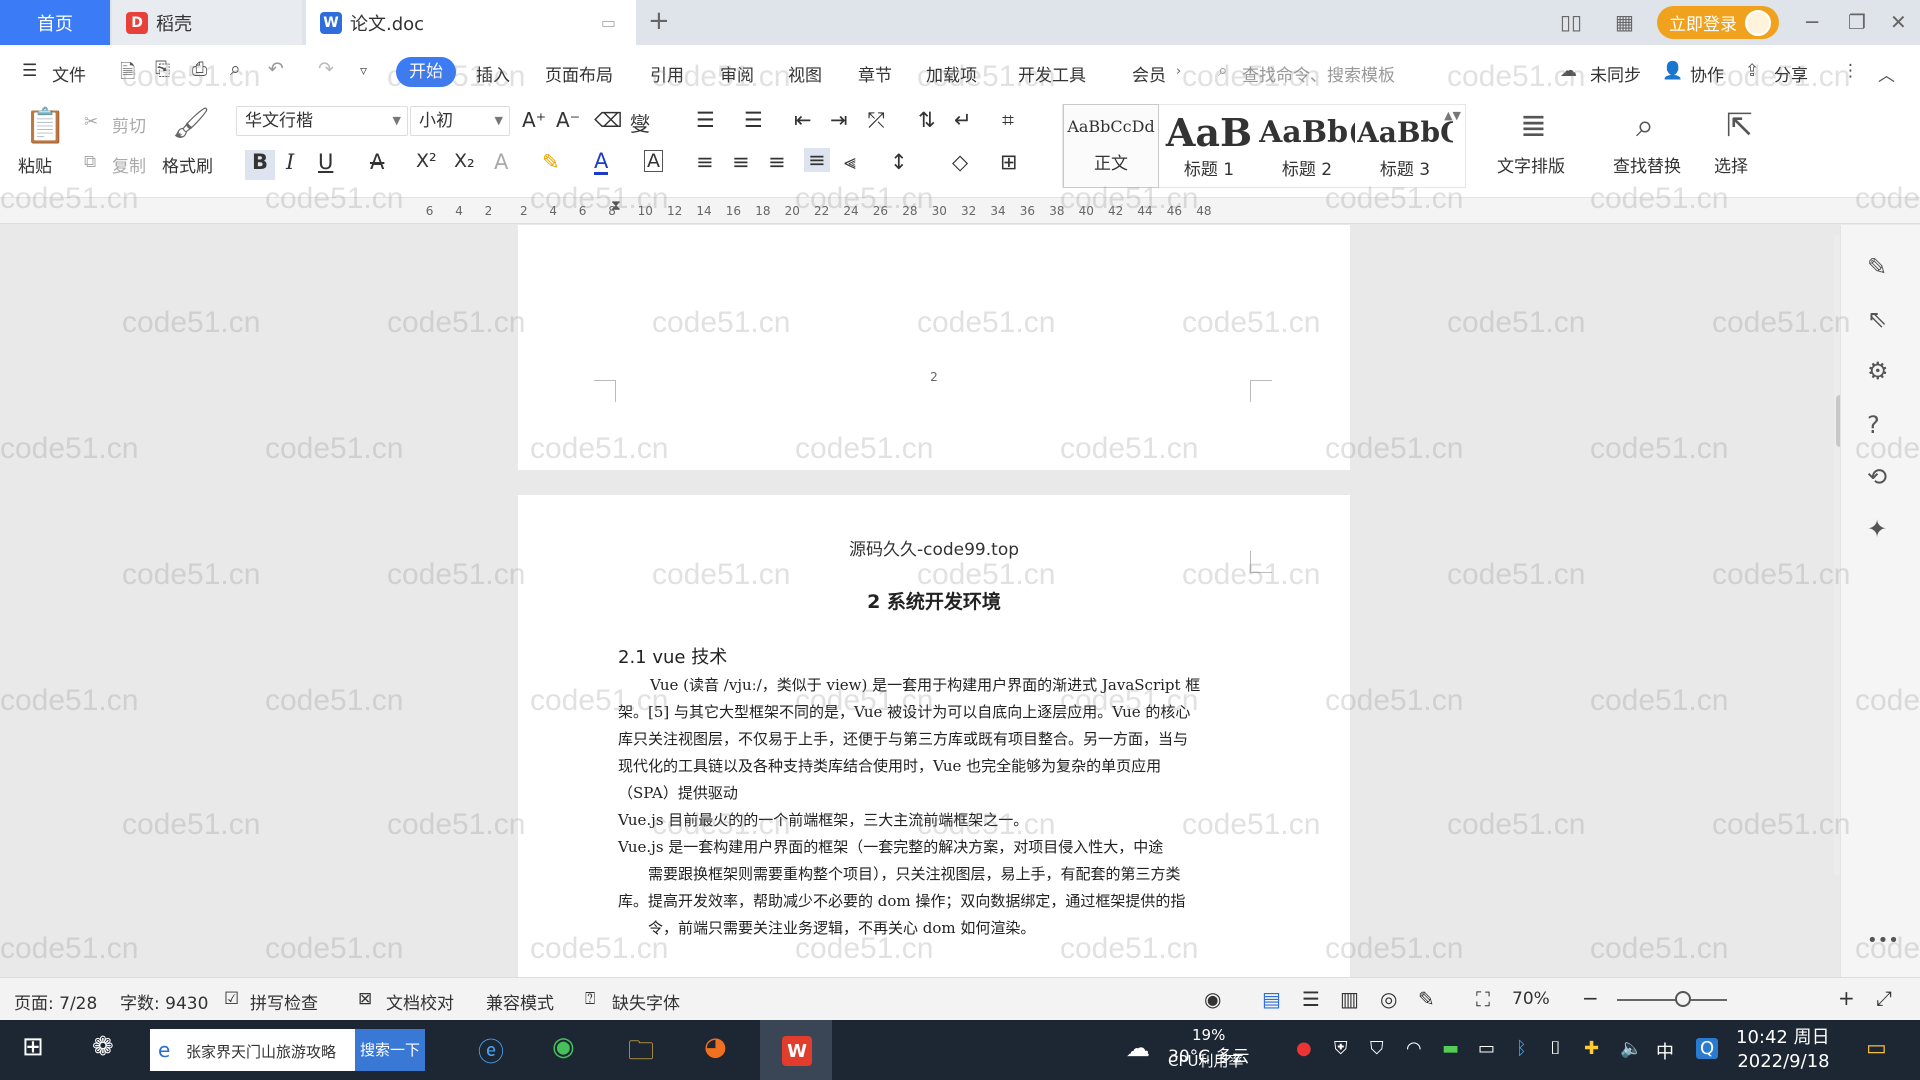 This screenshot has height=1080, width=1920. I want to click on reading-view-icon: ▥, so click(1349, 999).